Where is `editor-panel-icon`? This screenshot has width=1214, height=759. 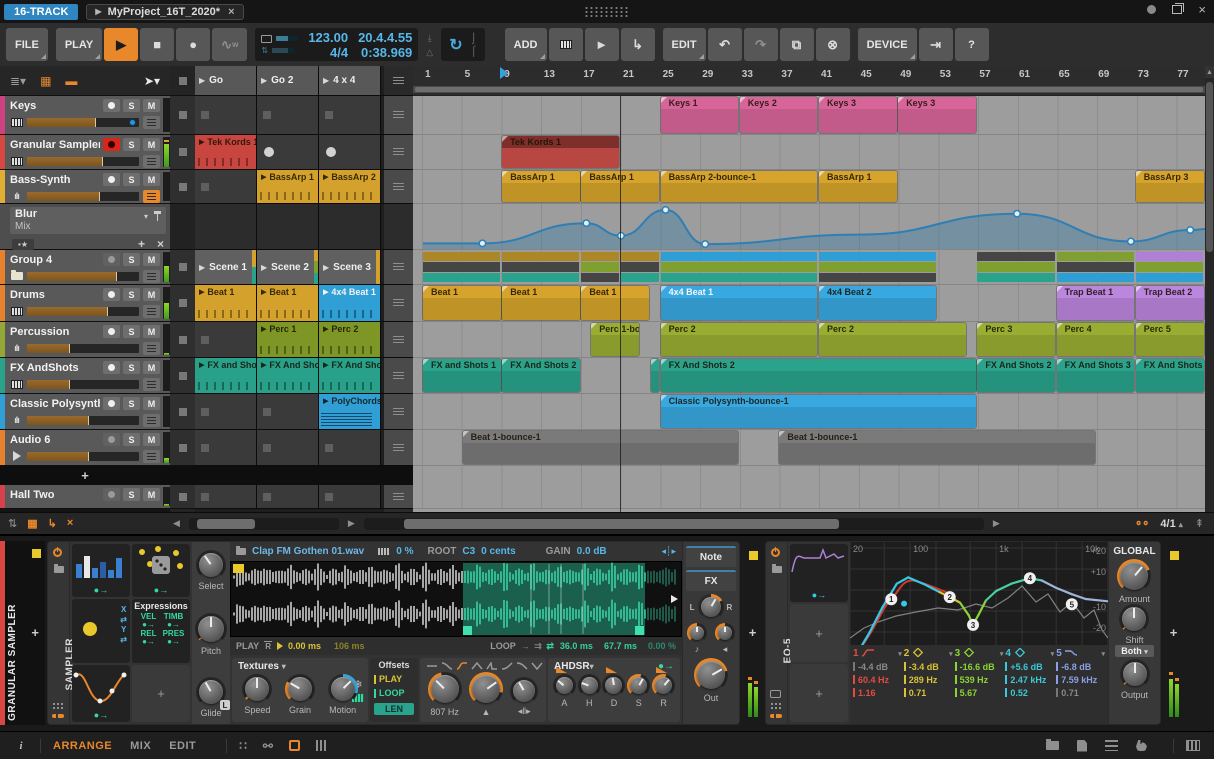
editor-panel-icon is located at coordinates (1193, 745).